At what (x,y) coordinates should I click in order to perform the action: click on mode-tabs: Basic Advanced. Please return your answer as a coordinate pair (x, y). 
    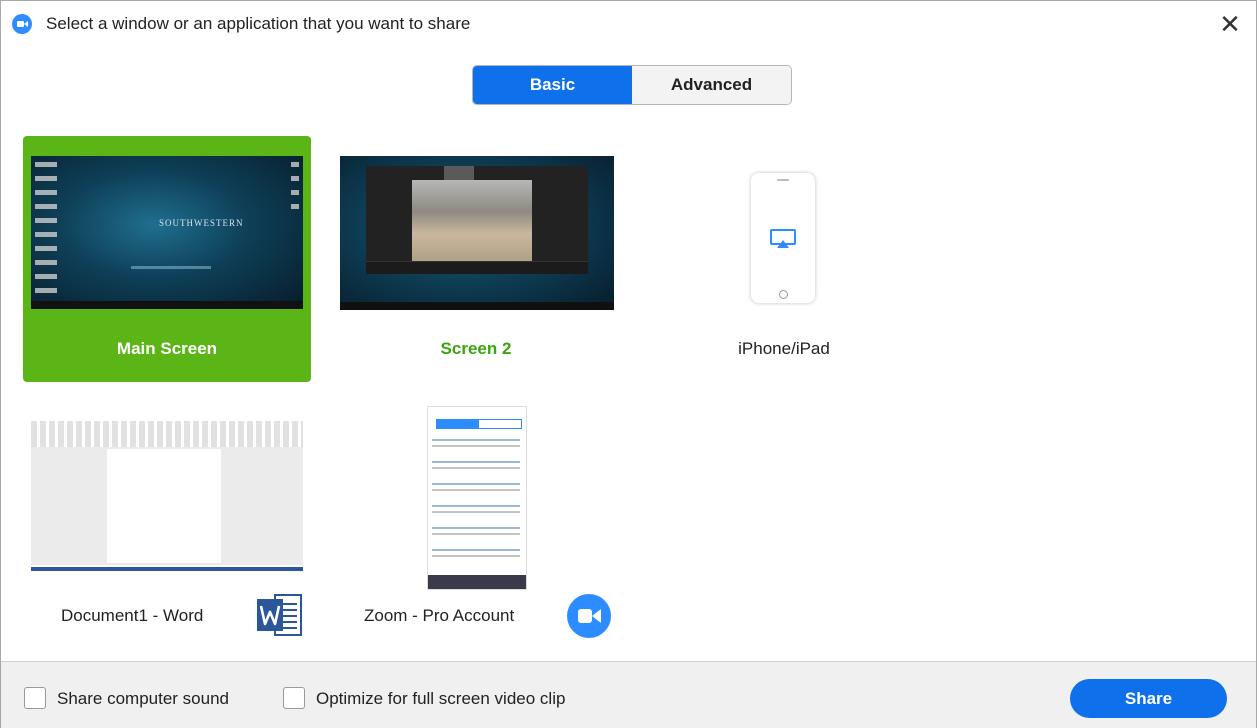
    Looking at the image, I should click on (632, 85).